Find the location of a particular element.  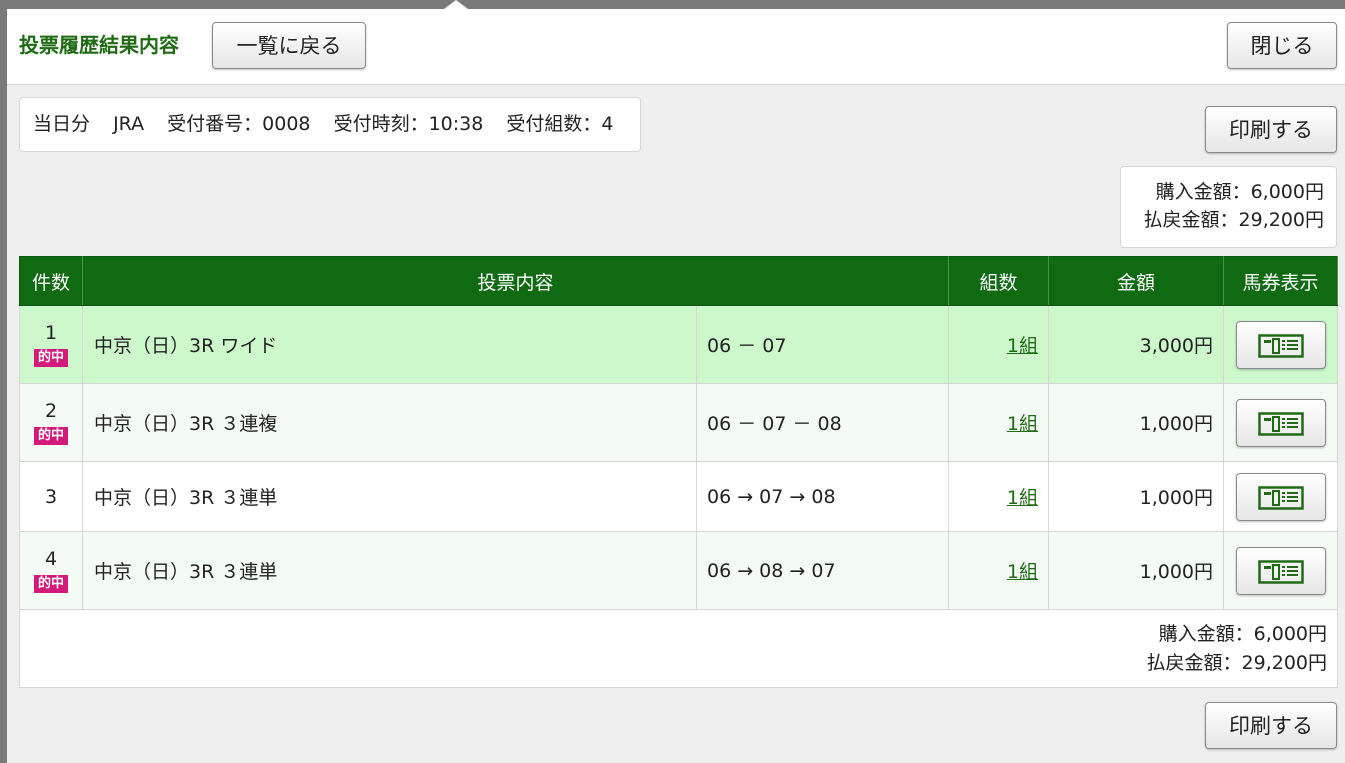

row-number: 3 is located at coordinates (51, 496).